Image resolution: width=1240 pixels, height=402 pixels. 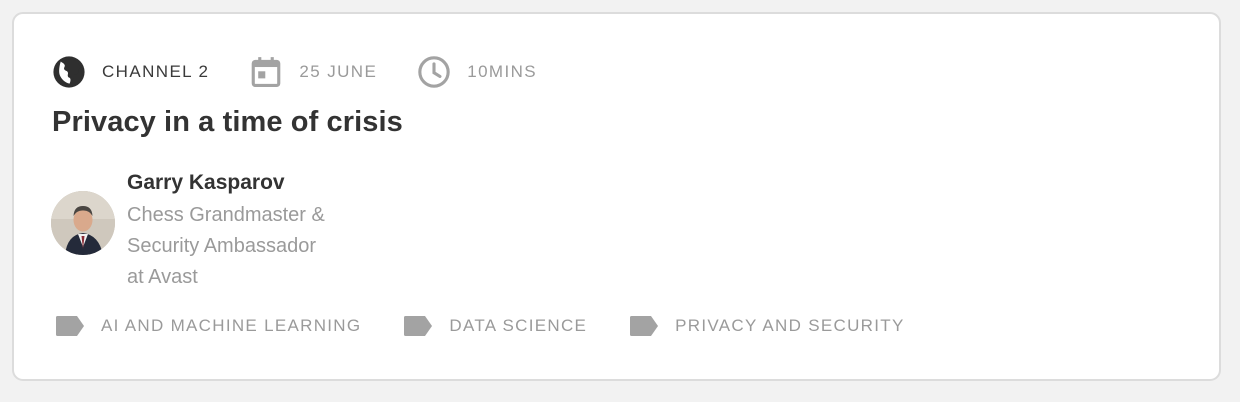 I want to click on avatar, so click(x=83, y=223).